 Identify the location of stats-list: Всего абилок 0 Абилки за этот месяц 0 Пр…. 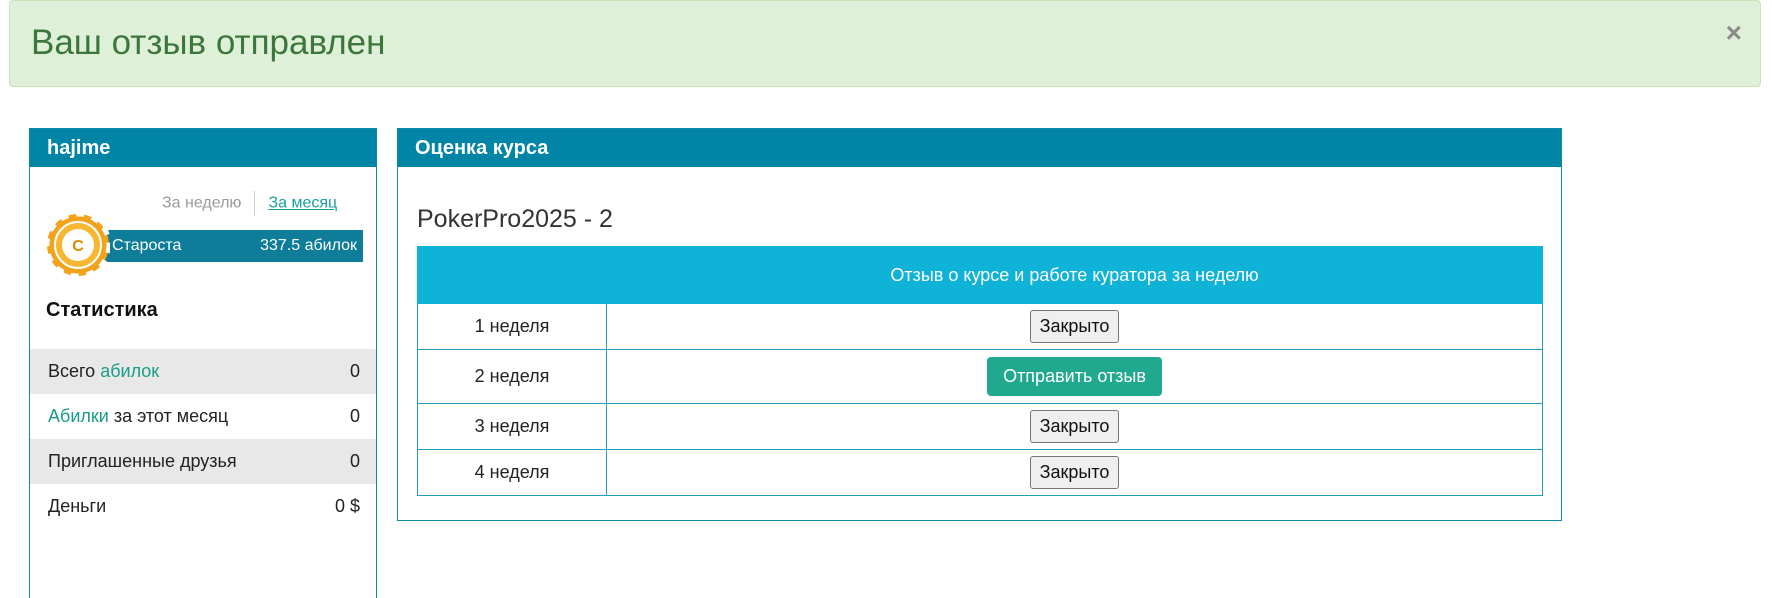
(203, 439).